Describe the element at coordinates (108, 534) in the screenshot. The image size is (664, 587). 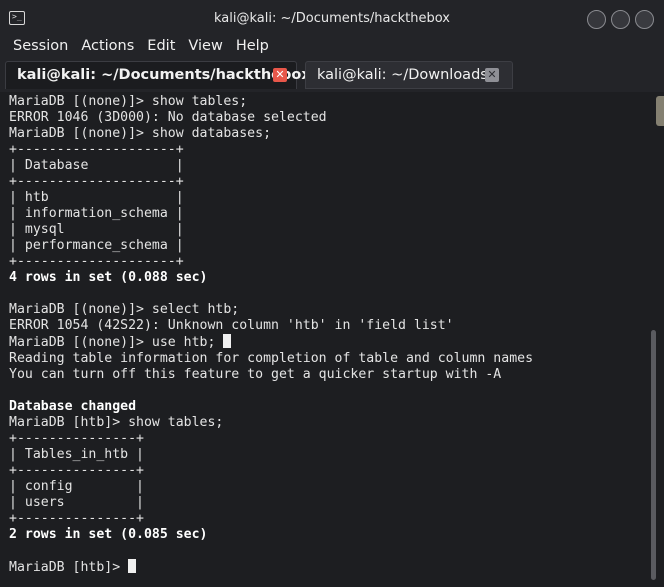
I see `terminal-line: 2 rows in set (0.085 sec)` at that location.